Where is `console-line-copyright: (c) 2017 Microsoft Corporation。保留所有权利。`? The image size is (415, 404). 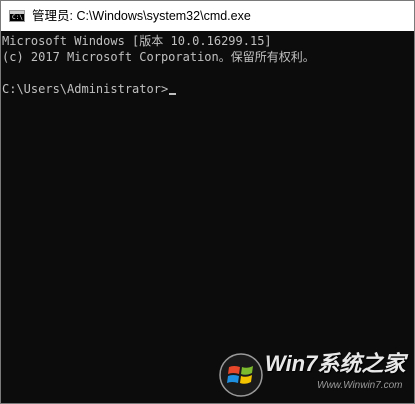 console-line-copyright: (c) 2017 Microsoft Corporation。保留所有权利。 is located at coordinates (158, 57).